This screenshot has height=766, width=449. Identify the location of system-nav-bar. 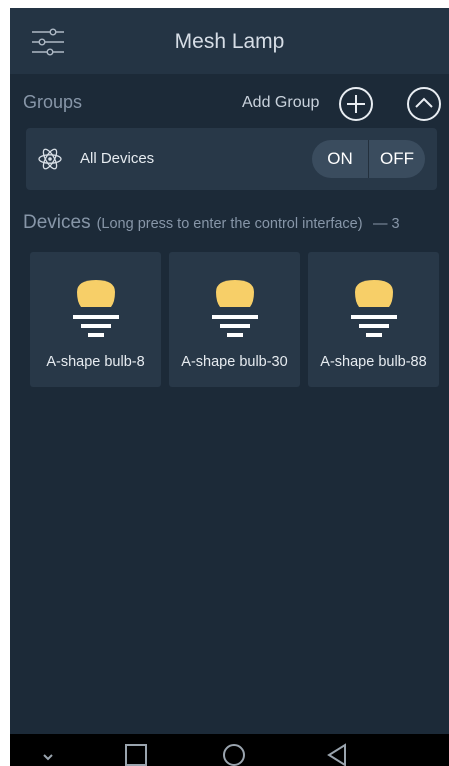
(229, 750).